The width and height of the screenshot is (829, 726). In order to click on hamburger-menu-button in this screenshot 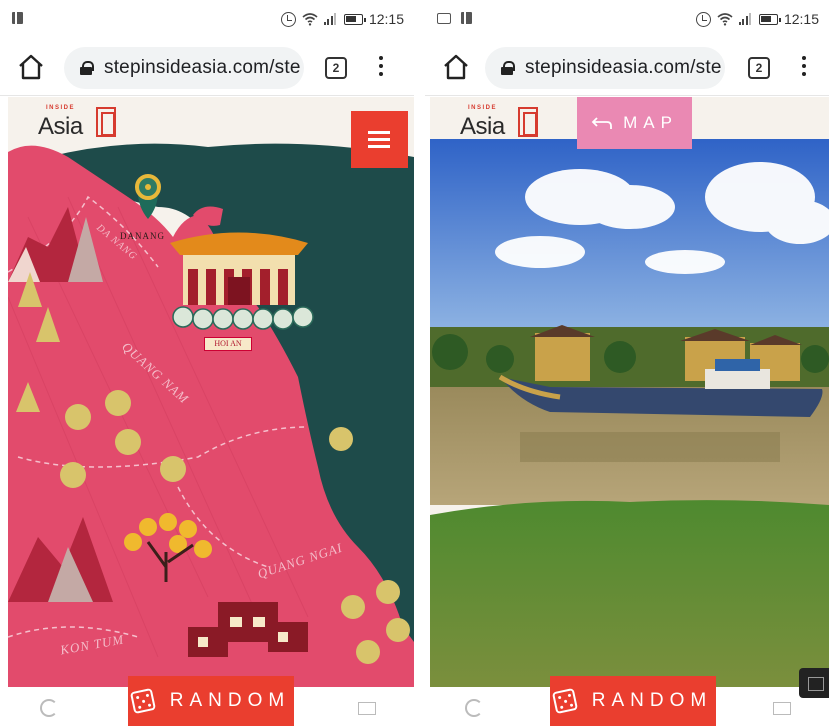, I will do `click(379, 139)`.